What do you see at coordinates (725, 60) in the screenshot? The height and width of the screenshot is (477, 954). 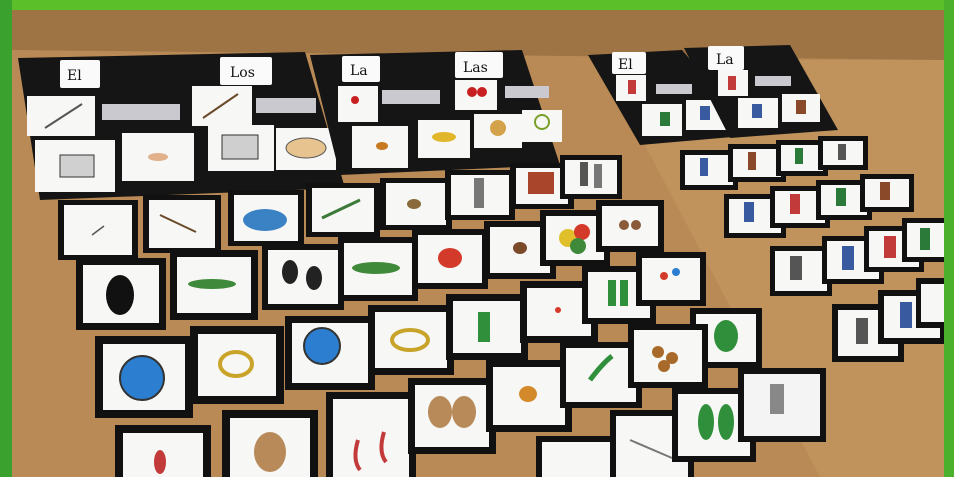 I see `board-4-label-1: La` at bounding box center [725, 60].